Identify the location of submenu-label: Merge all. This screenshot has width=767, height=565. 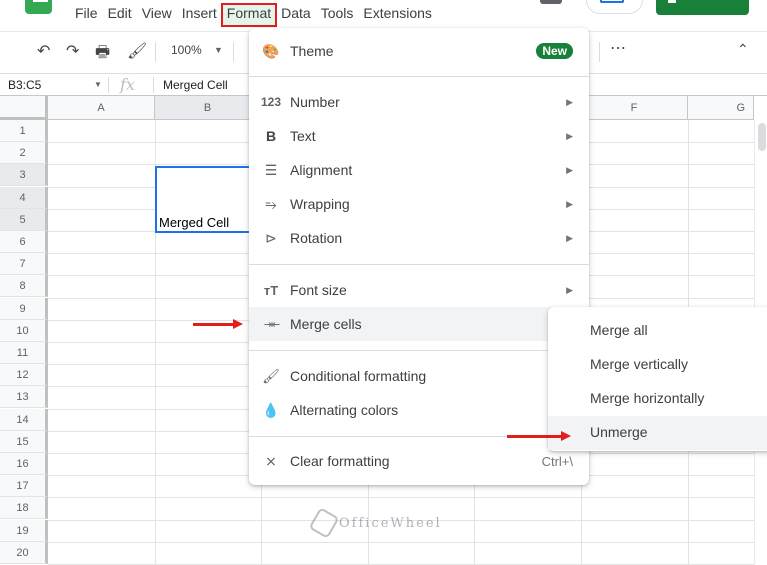
(619, 330).